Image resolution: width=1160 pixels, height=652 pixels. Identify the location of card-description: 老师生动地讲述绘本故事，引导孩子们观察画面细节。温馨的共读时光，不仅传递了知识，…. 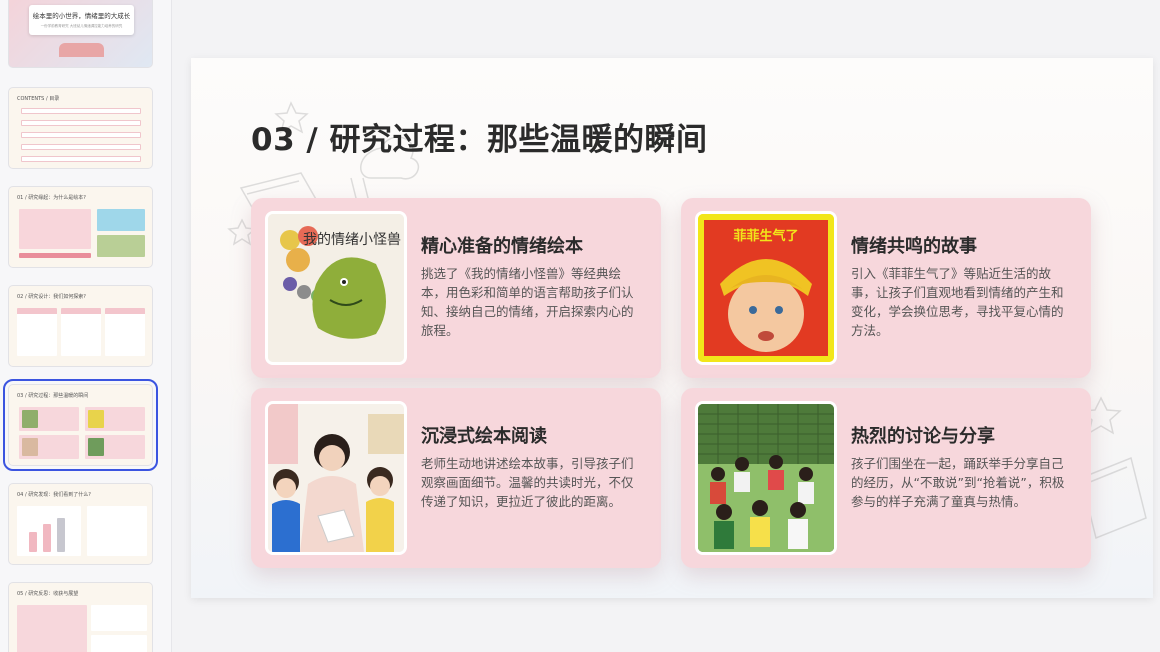
(527, 482).